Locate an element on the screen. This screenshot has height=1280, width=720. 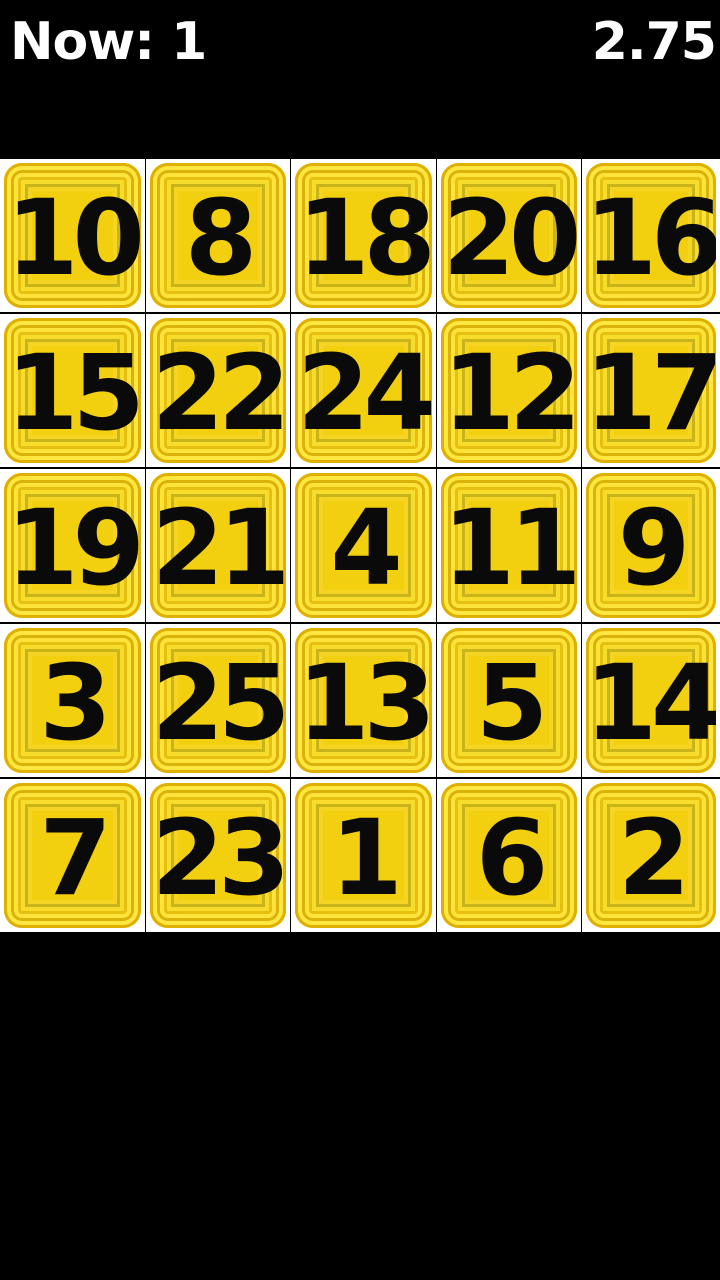
grid-cell: 24 is located at coordinates (363, 390).